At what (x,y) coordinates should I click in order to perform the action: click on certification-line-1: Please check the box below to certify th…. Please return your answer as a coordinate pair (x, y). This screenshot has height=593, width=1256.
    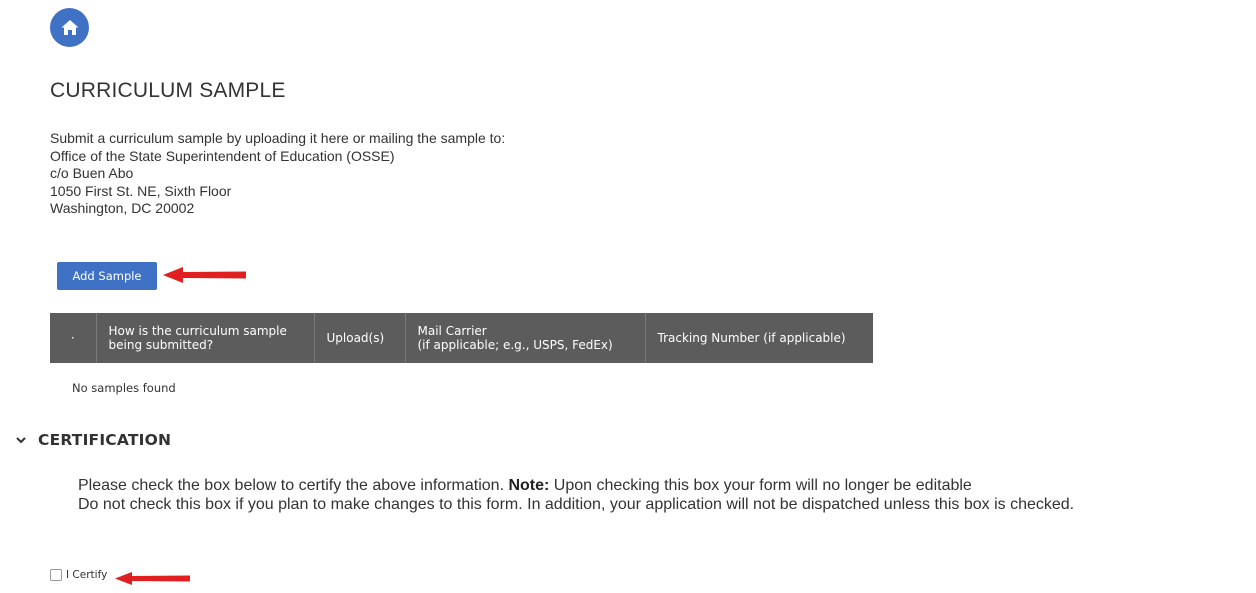
    Looking at the image, I should click on (525, 485).